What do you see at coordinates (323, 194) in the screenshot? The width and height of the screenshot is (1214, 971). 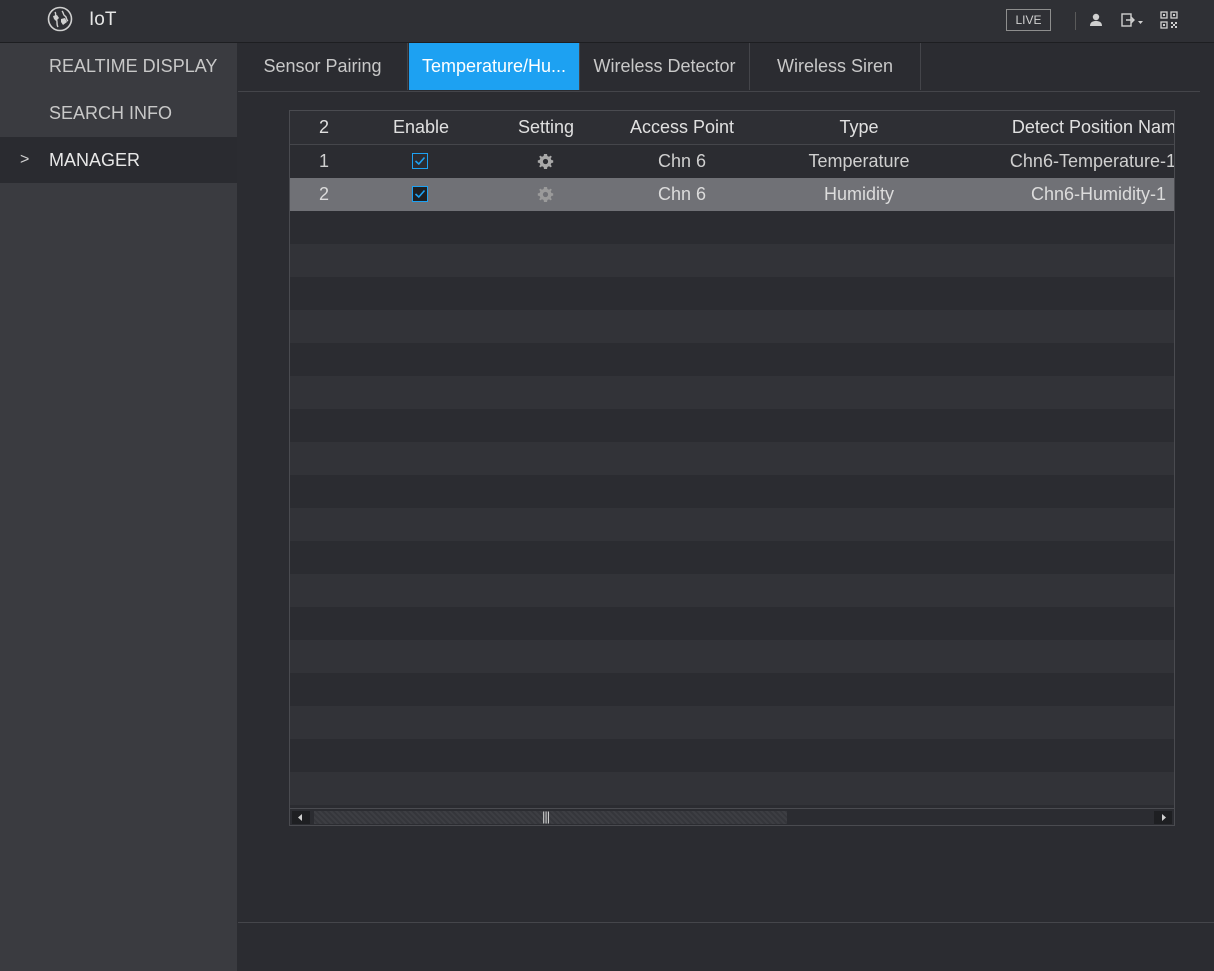 I see `row-index: 2` at bounding box center [323, 194].